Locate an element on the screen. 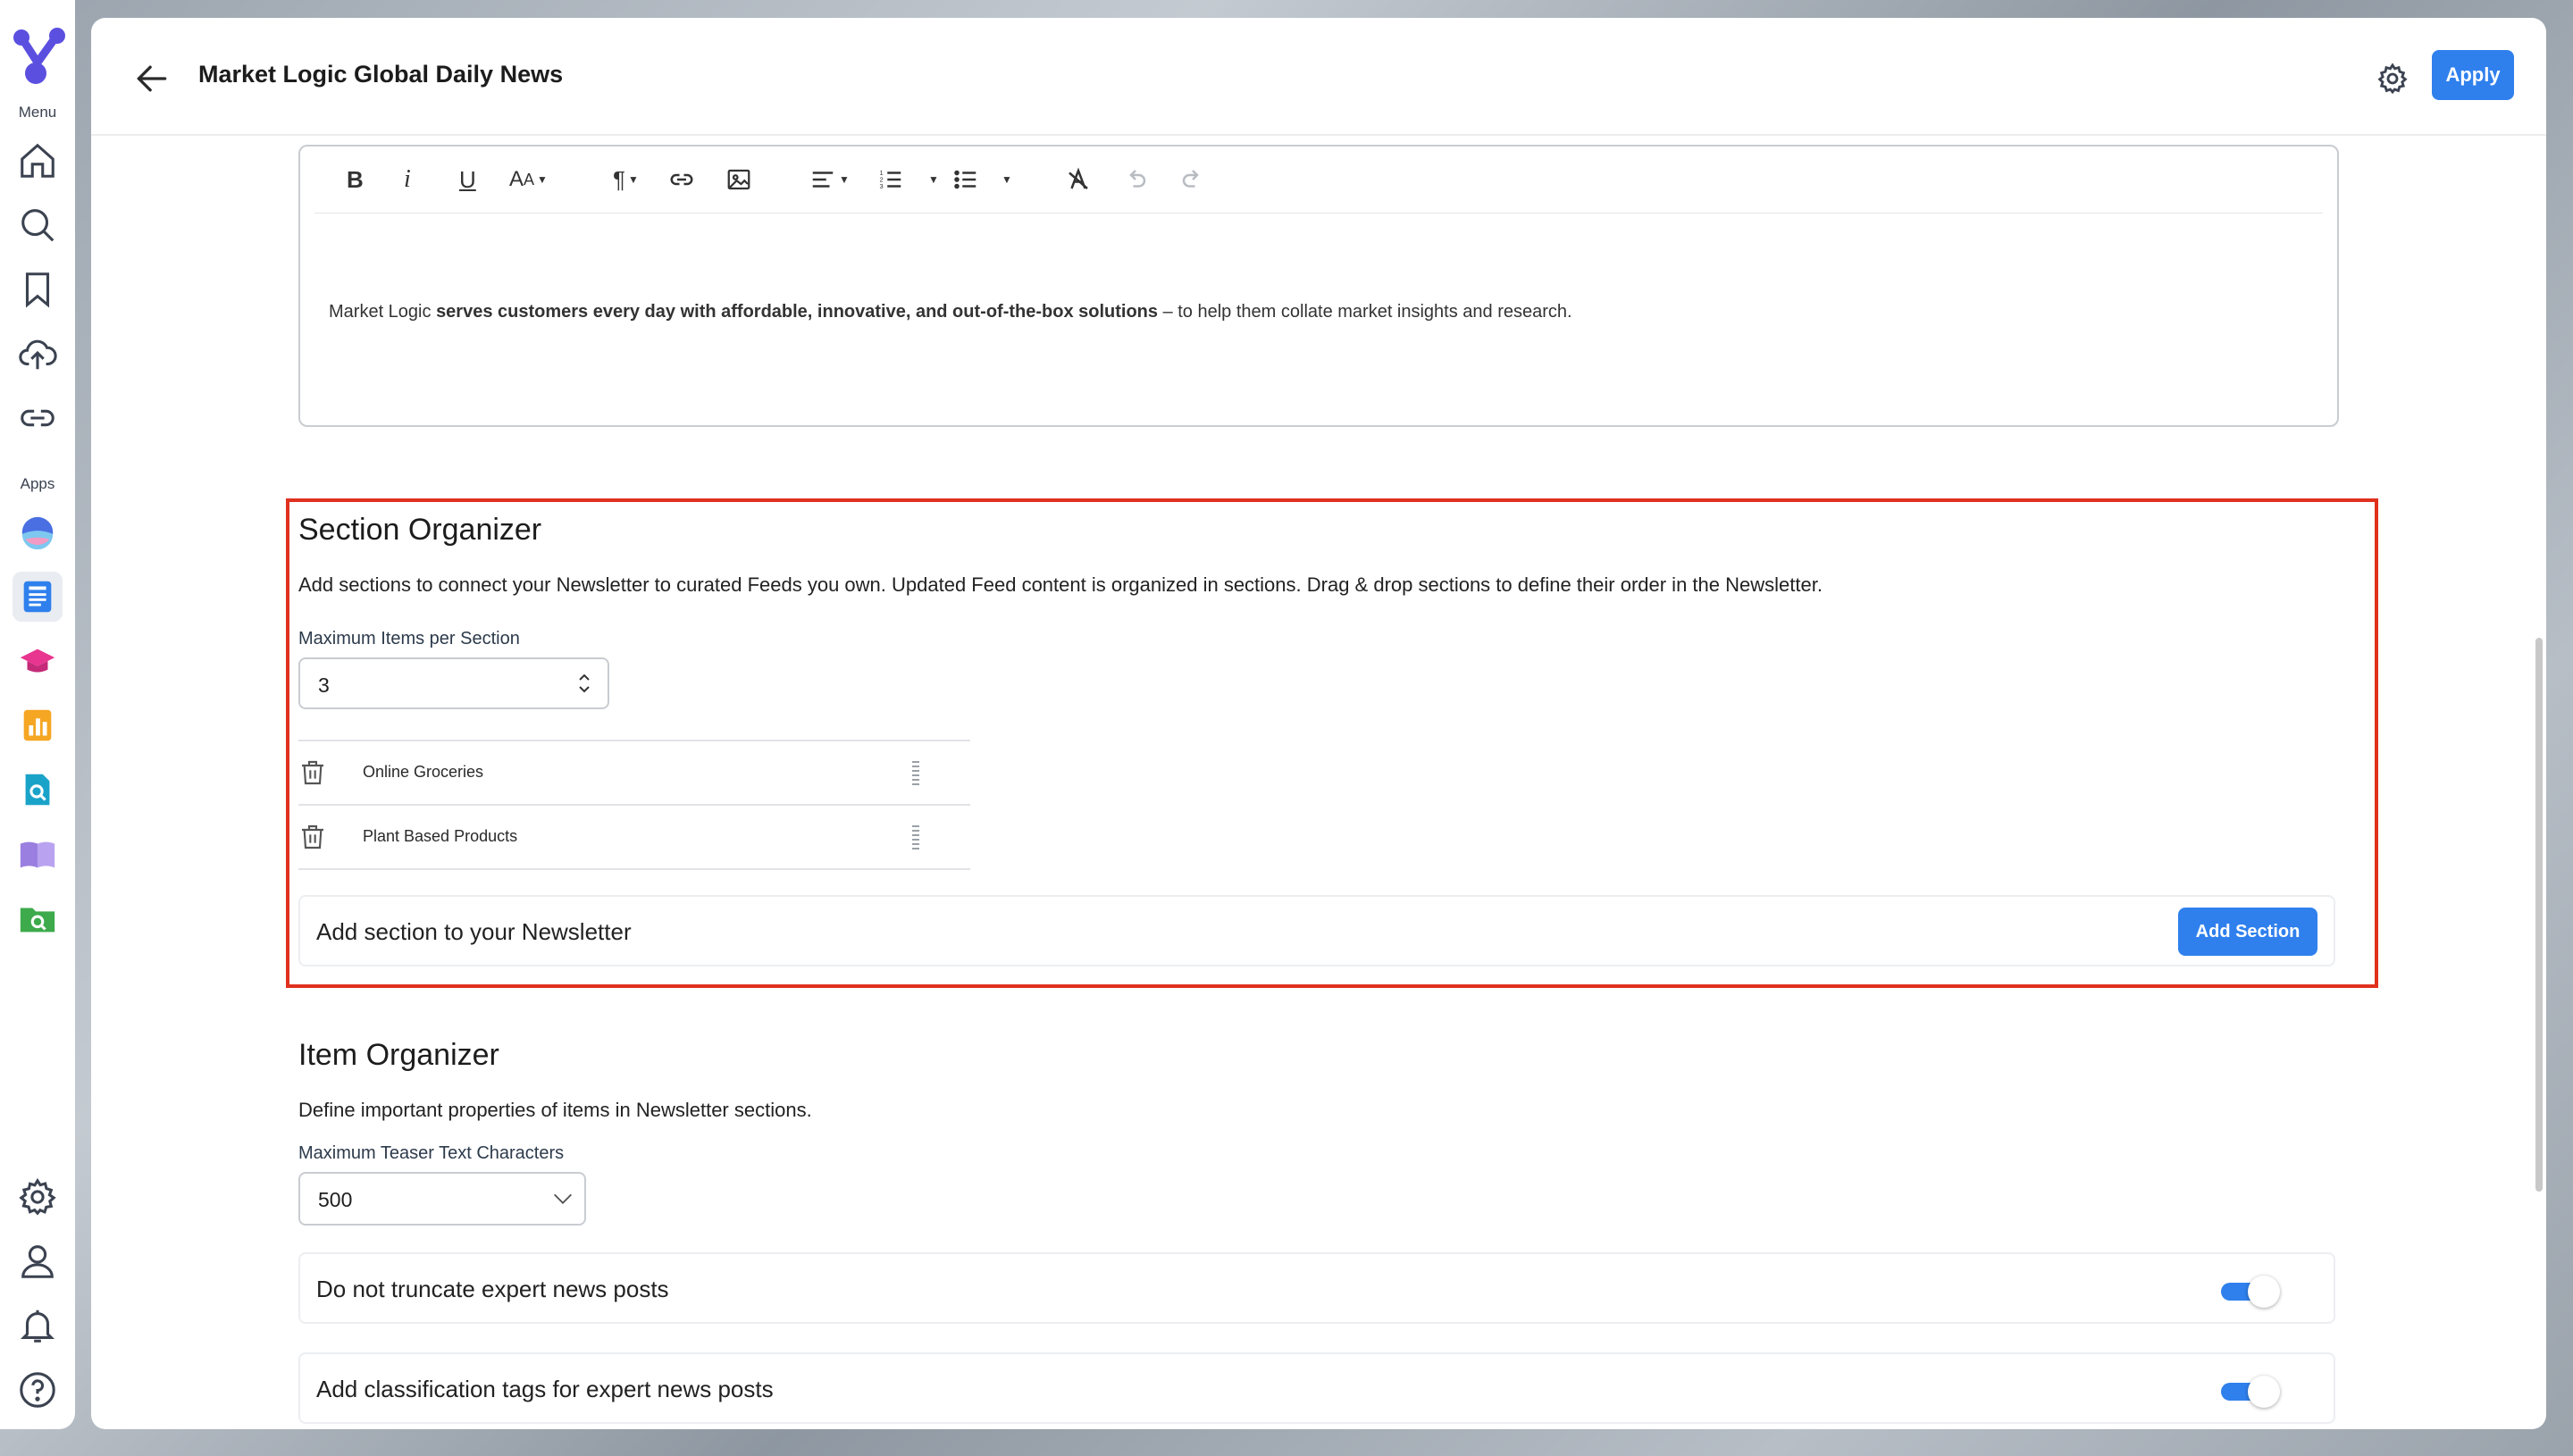 This screenshot has height=1456, width=2573. apps-caption: Apps is located at coordinates (37, 483).